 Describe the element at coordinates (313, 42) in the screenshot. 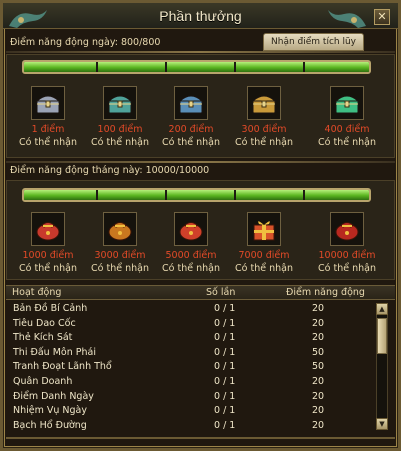

I see `claim-accumulated-tab: Nhận điểm tích lũy` at that location.